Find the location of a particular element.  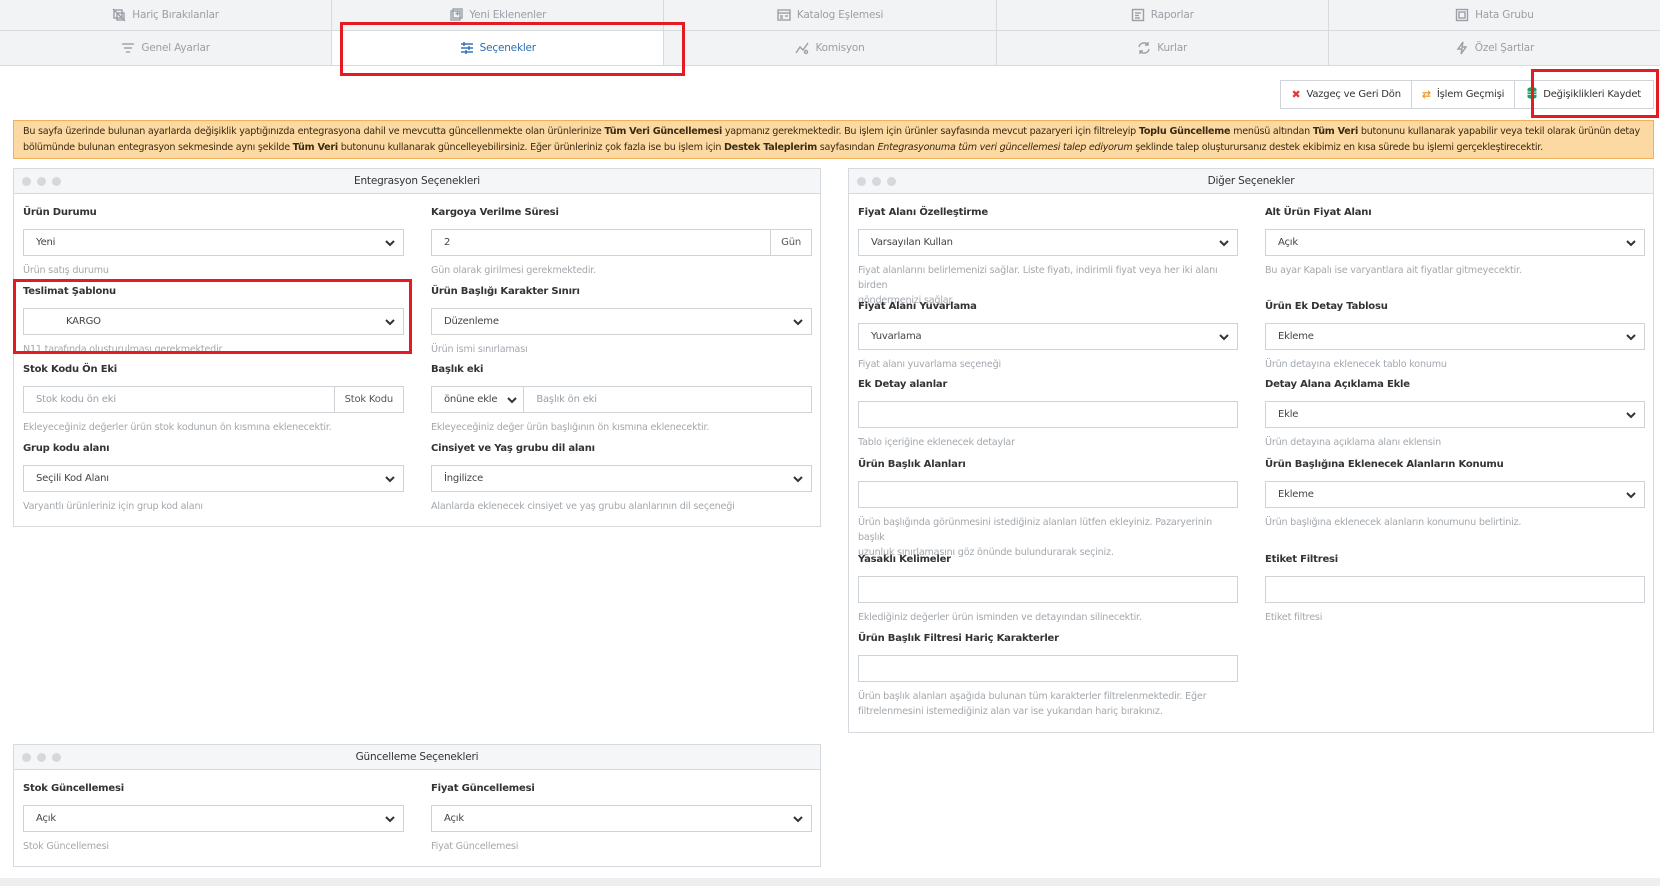

label: Fiyat Güncellemesi is located at coordinates (483, 788).